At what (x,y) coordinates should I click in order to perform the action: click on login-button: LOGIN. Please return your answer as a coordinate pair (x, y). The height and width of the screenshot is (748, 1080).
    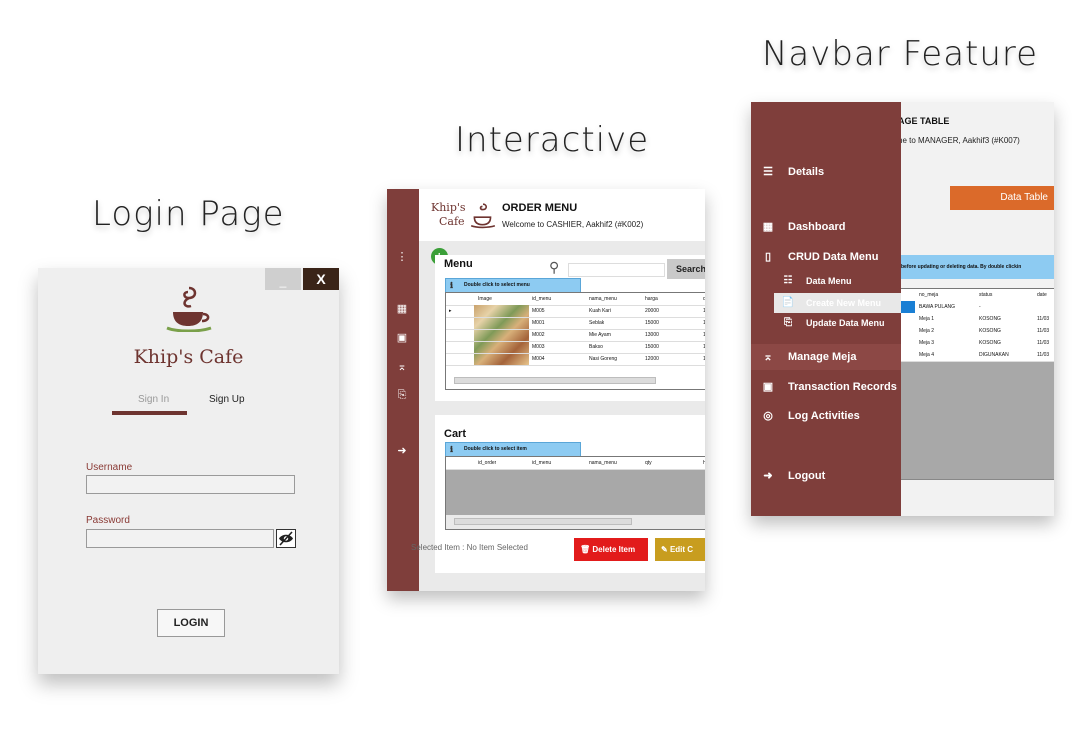
    Looking at the image, I should click on (191, 623).